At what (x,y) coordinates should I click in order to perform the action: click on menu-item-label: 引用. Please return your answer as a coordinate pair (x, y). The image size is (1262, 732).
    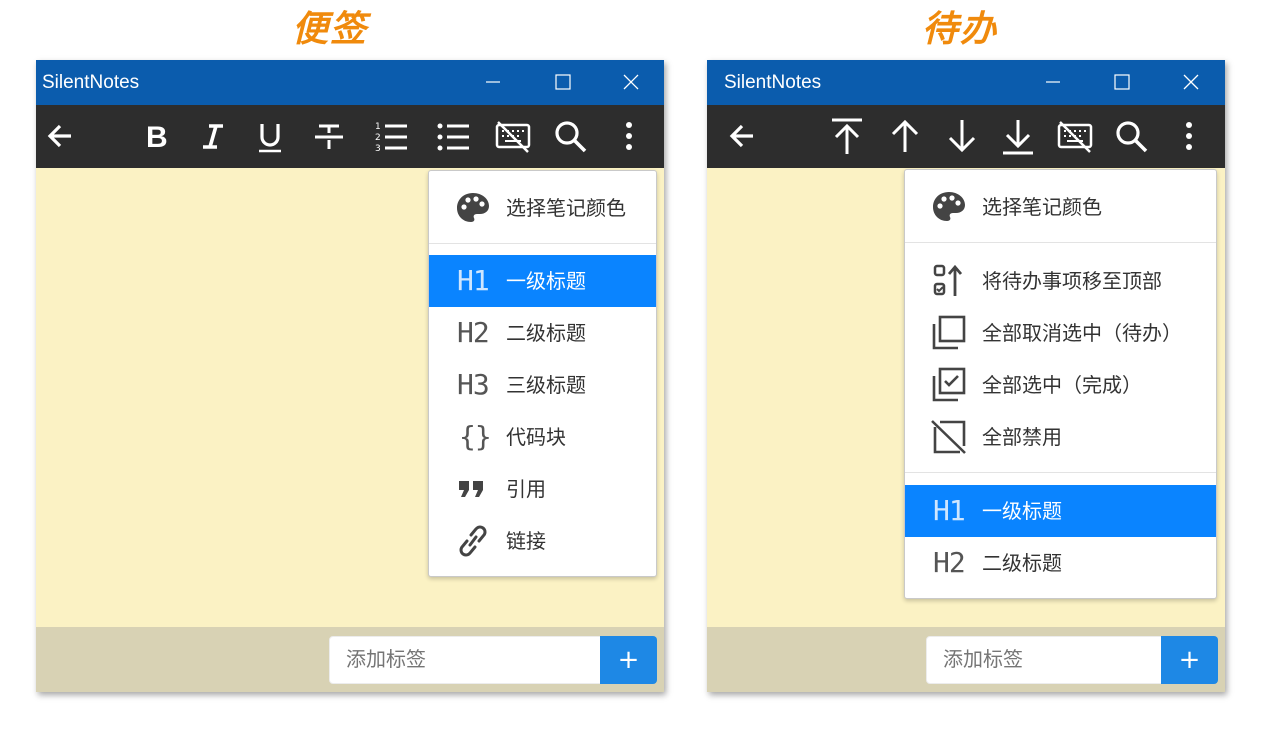
    Looking at the image, I should click on (526, 489).